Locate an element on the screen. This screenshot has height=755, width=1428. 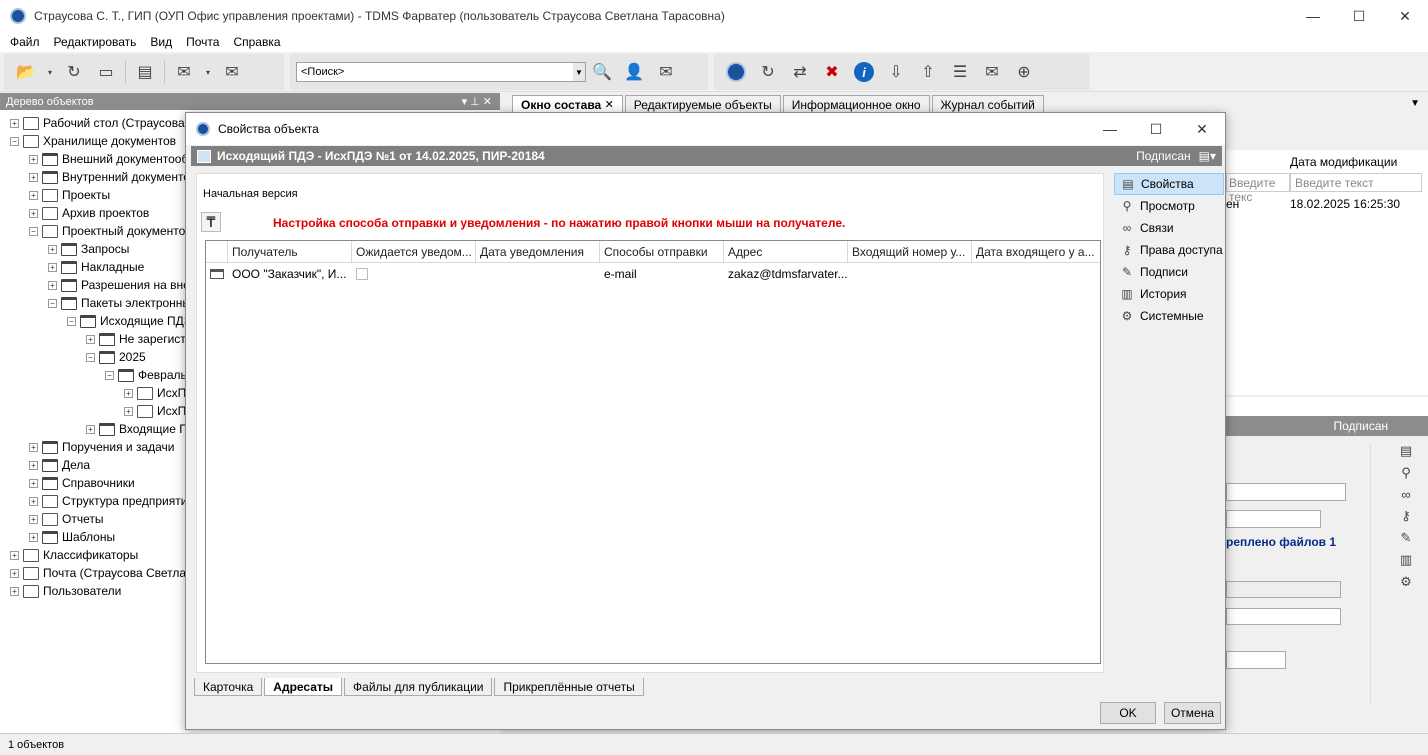
tab-card: Карточка is located at coordinates (228, 687).